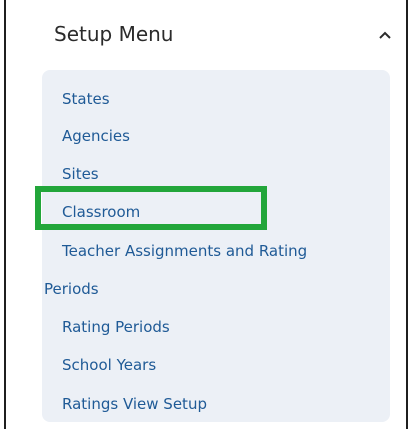 The image size is (419, 429). Describe the element at coordinates (86, 99) in the screenshot. I see `menu-item-states: States` at that location.